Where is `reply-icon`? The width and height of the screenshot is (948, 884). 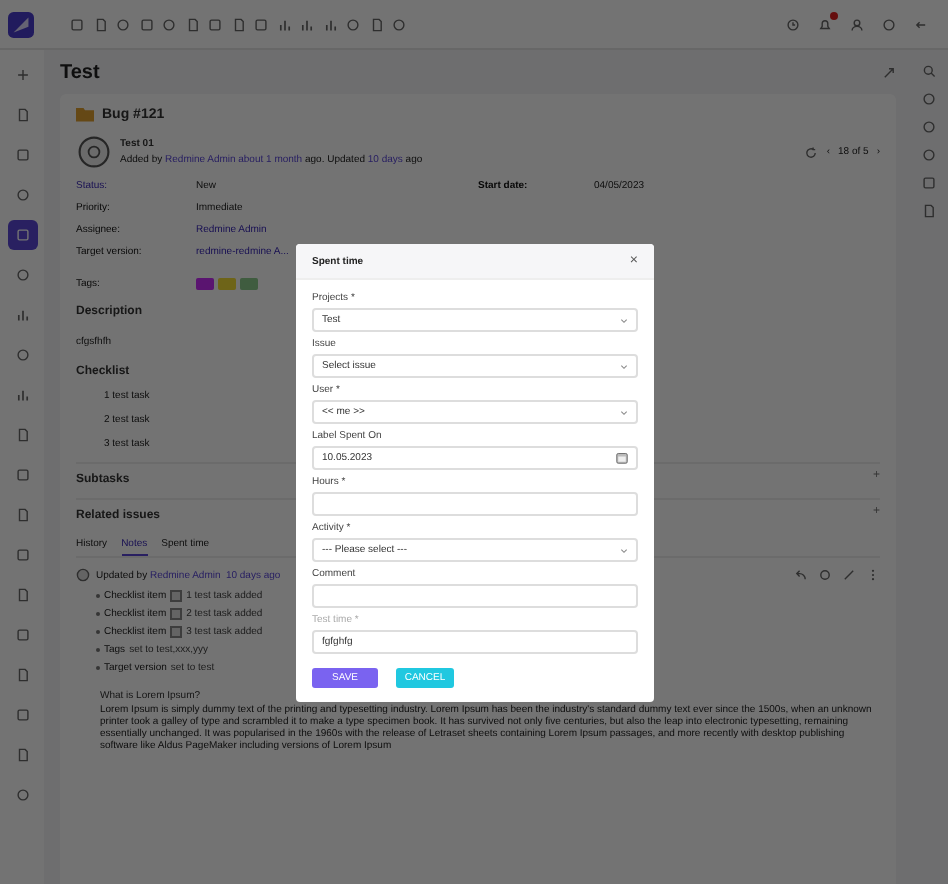
reply-icon is located at coordinates (801, 575).